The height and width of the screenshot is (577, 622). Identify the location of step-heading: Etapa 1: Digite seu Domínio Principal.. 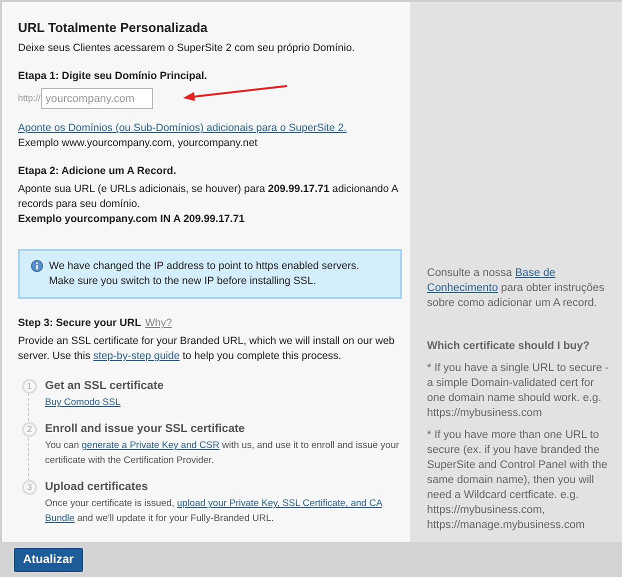
(113, 76).